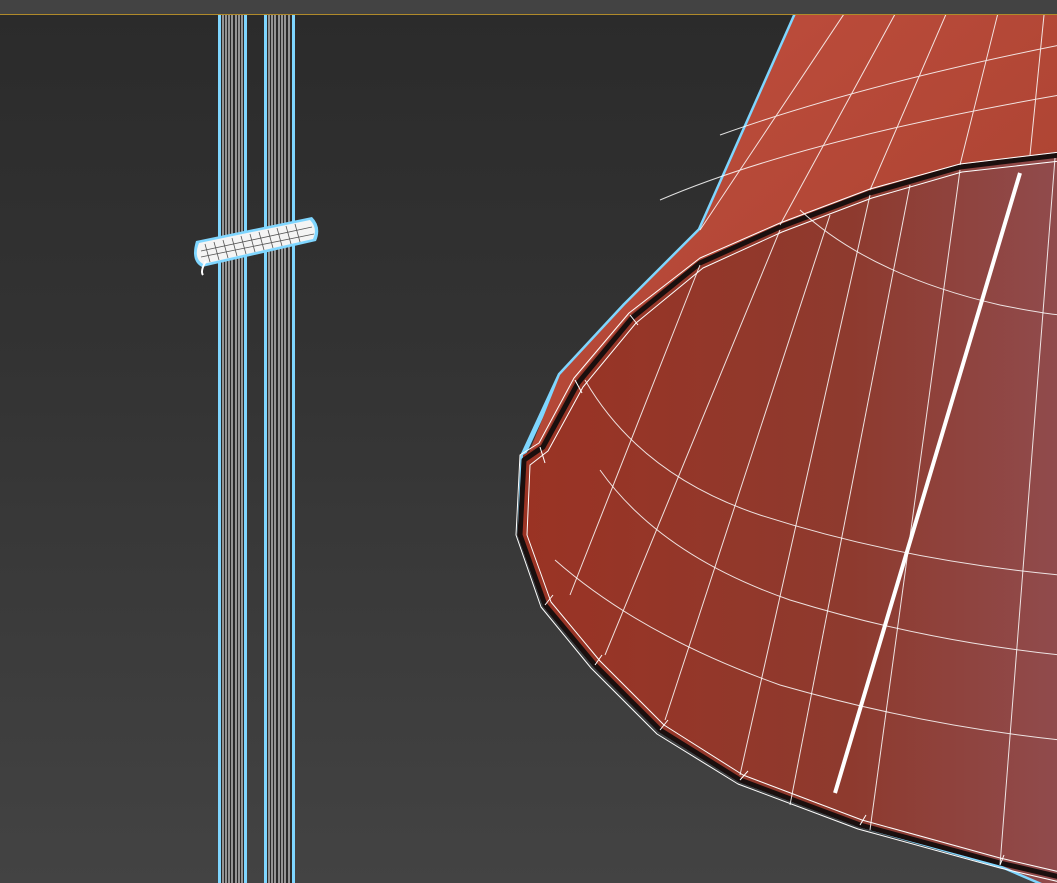  I want to click on pole-right, so click(279, 449).